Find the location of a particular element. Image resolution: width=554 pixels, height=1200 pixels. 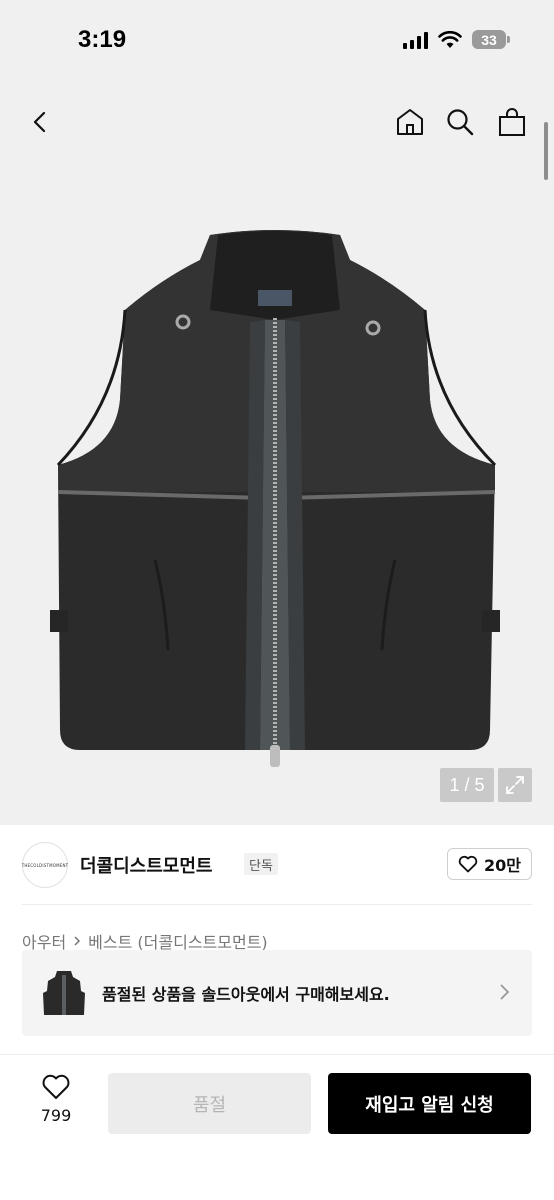

product-like-button: 799 is located at coordinates (56, 1099).